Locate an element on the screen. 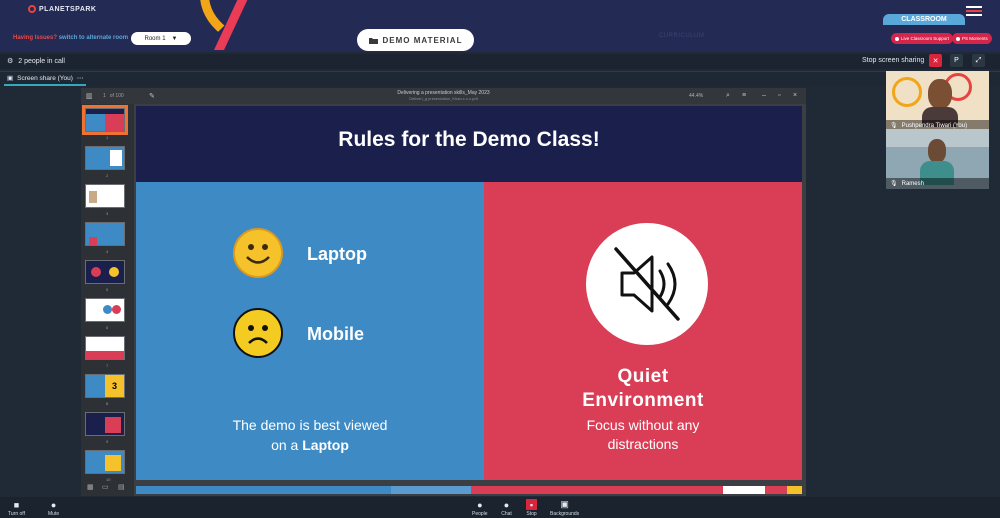 The image size is (1000, 518). video-camera-icon: ■ is located at coordinates (16, 504).